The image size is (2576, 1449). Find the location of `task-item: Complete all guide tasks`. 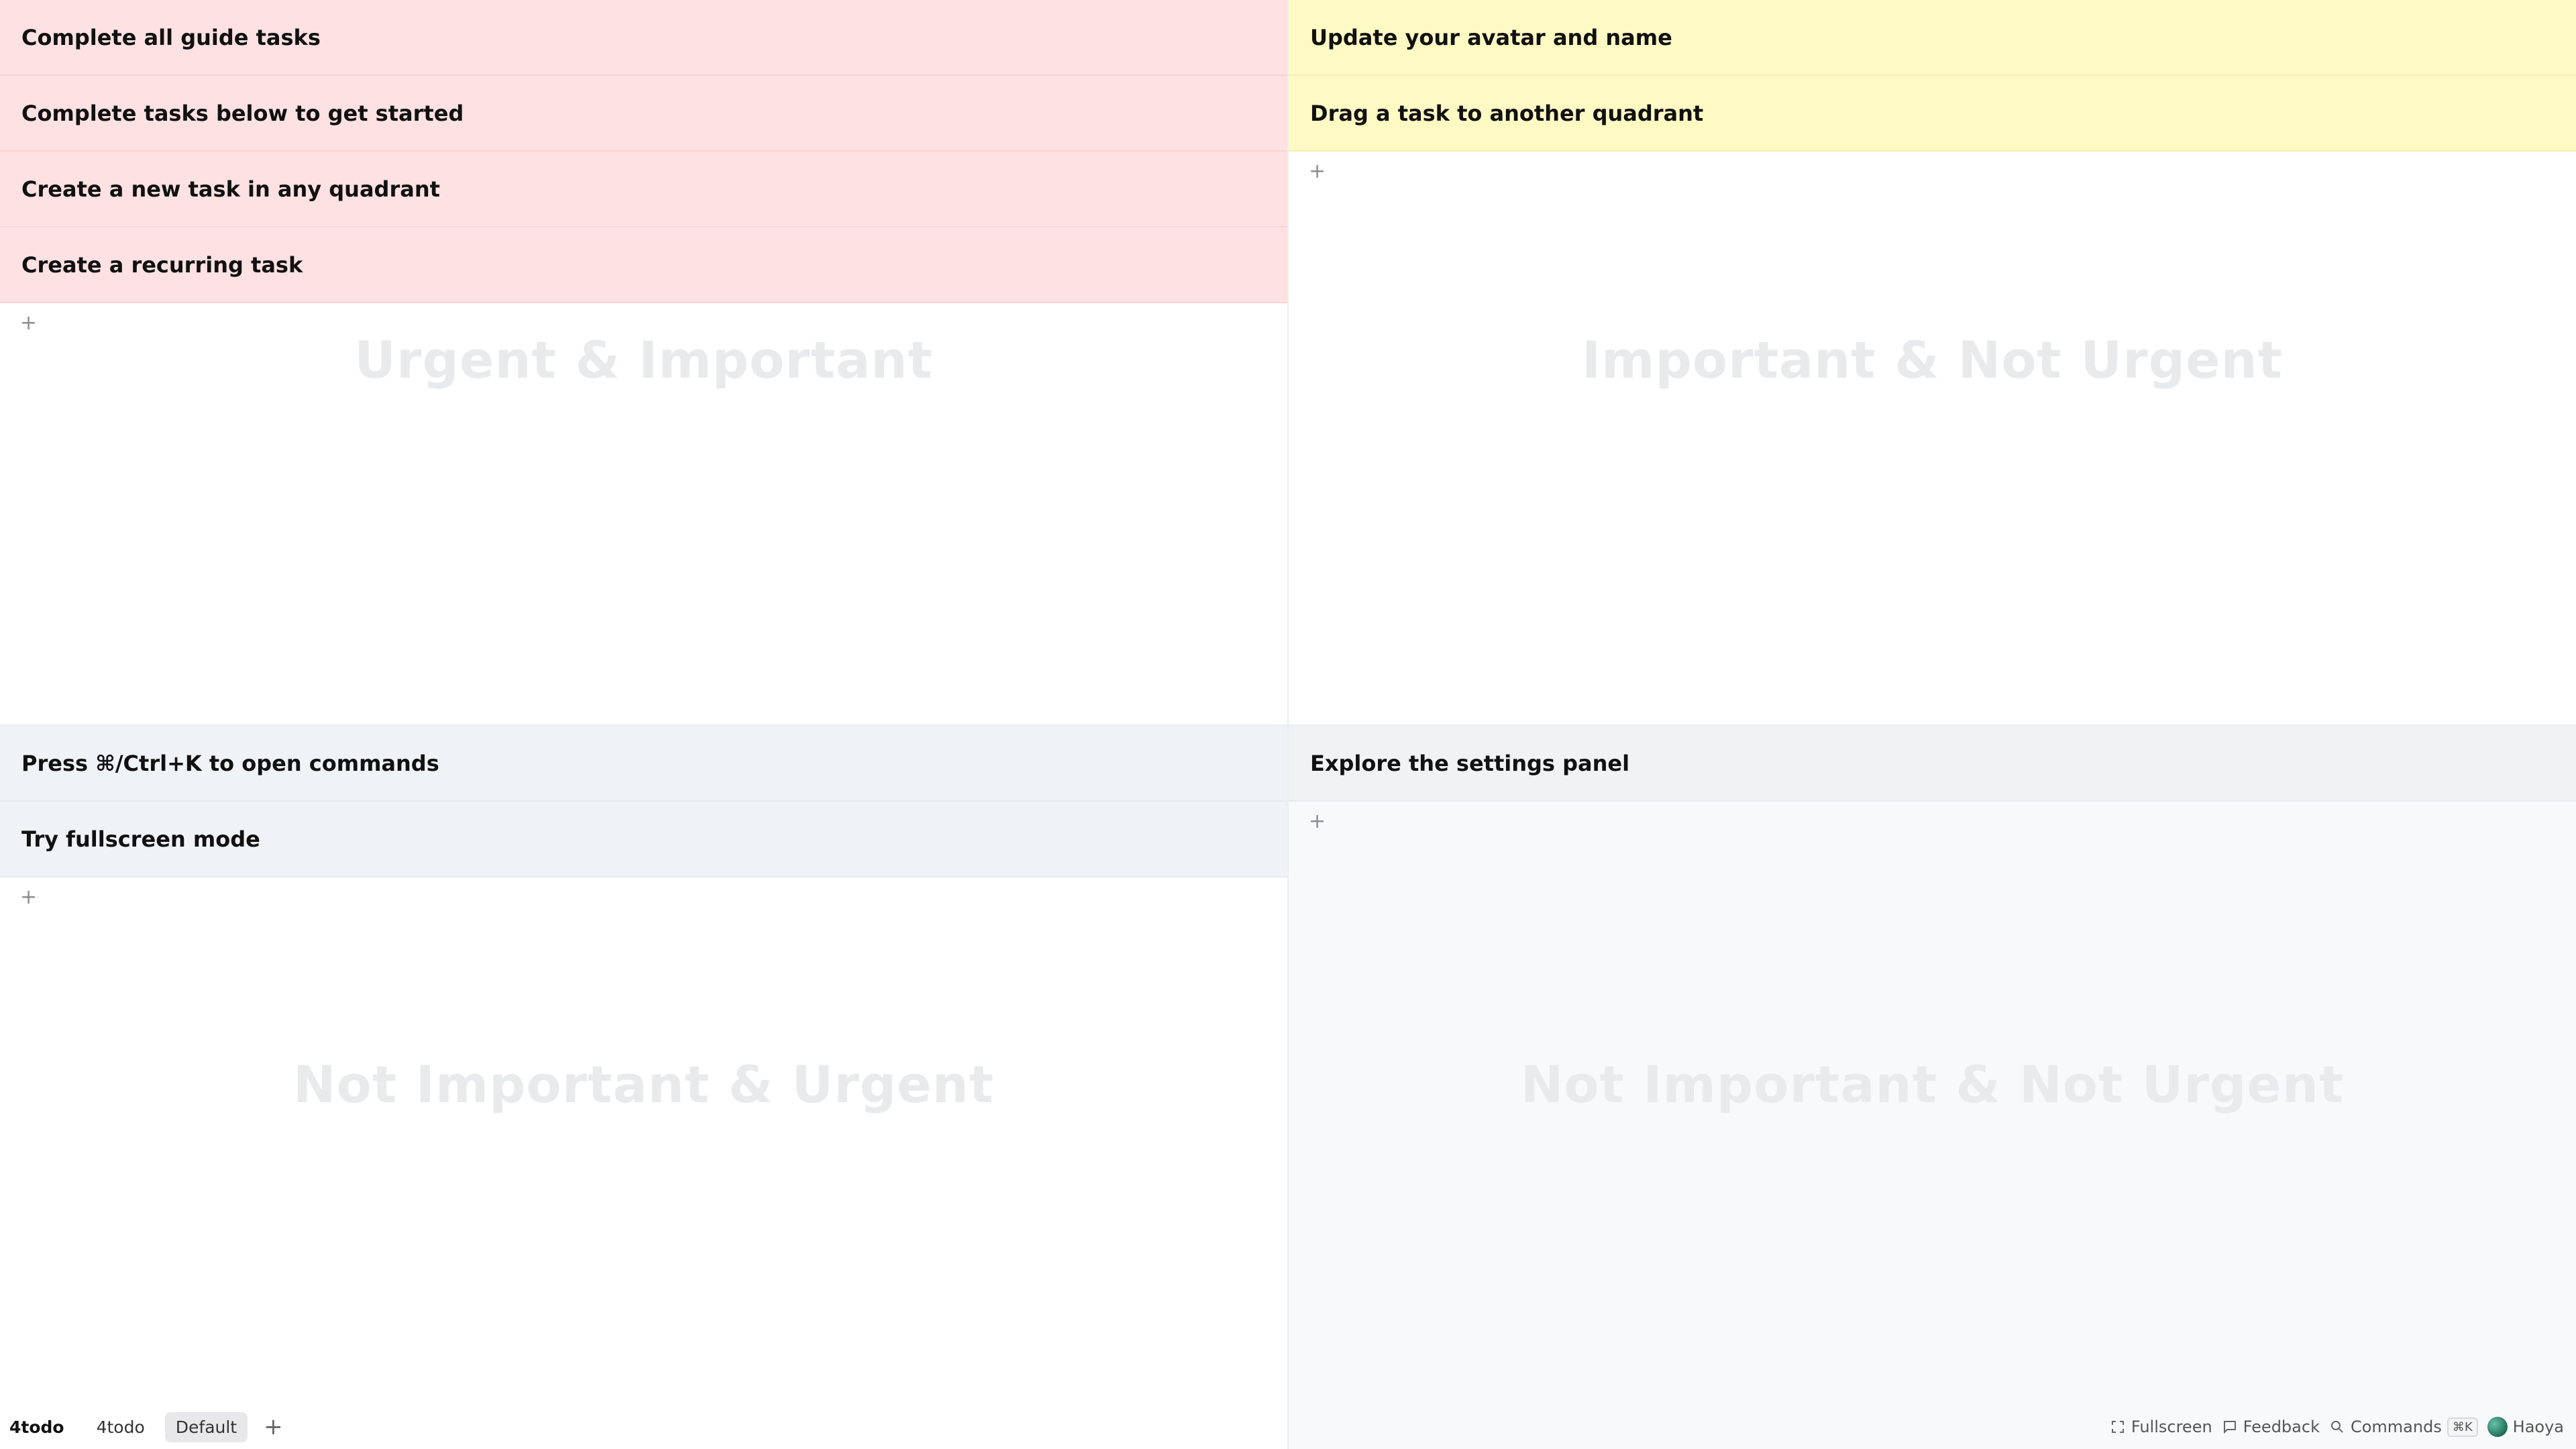

task-item: Complete all guide tasks is located at coordinates (643, 38).